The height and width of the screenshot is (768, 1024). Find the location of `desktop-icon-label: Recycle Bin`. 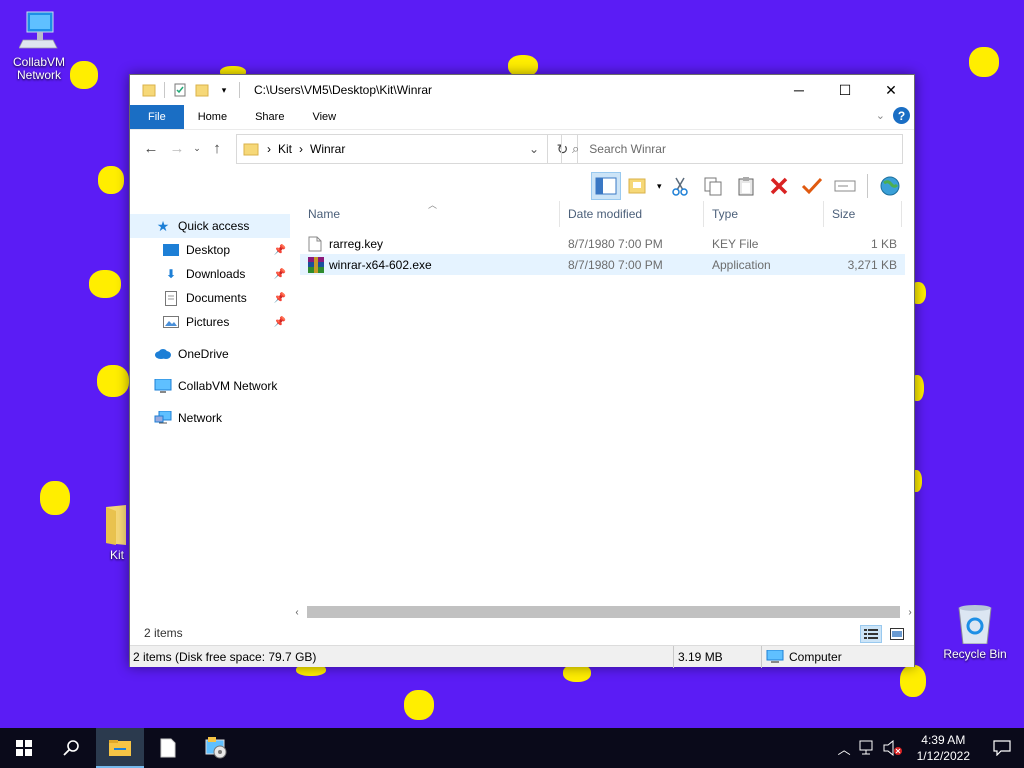

desktop-icon-label: Recycle Bin is located at coordinates (975, 654).